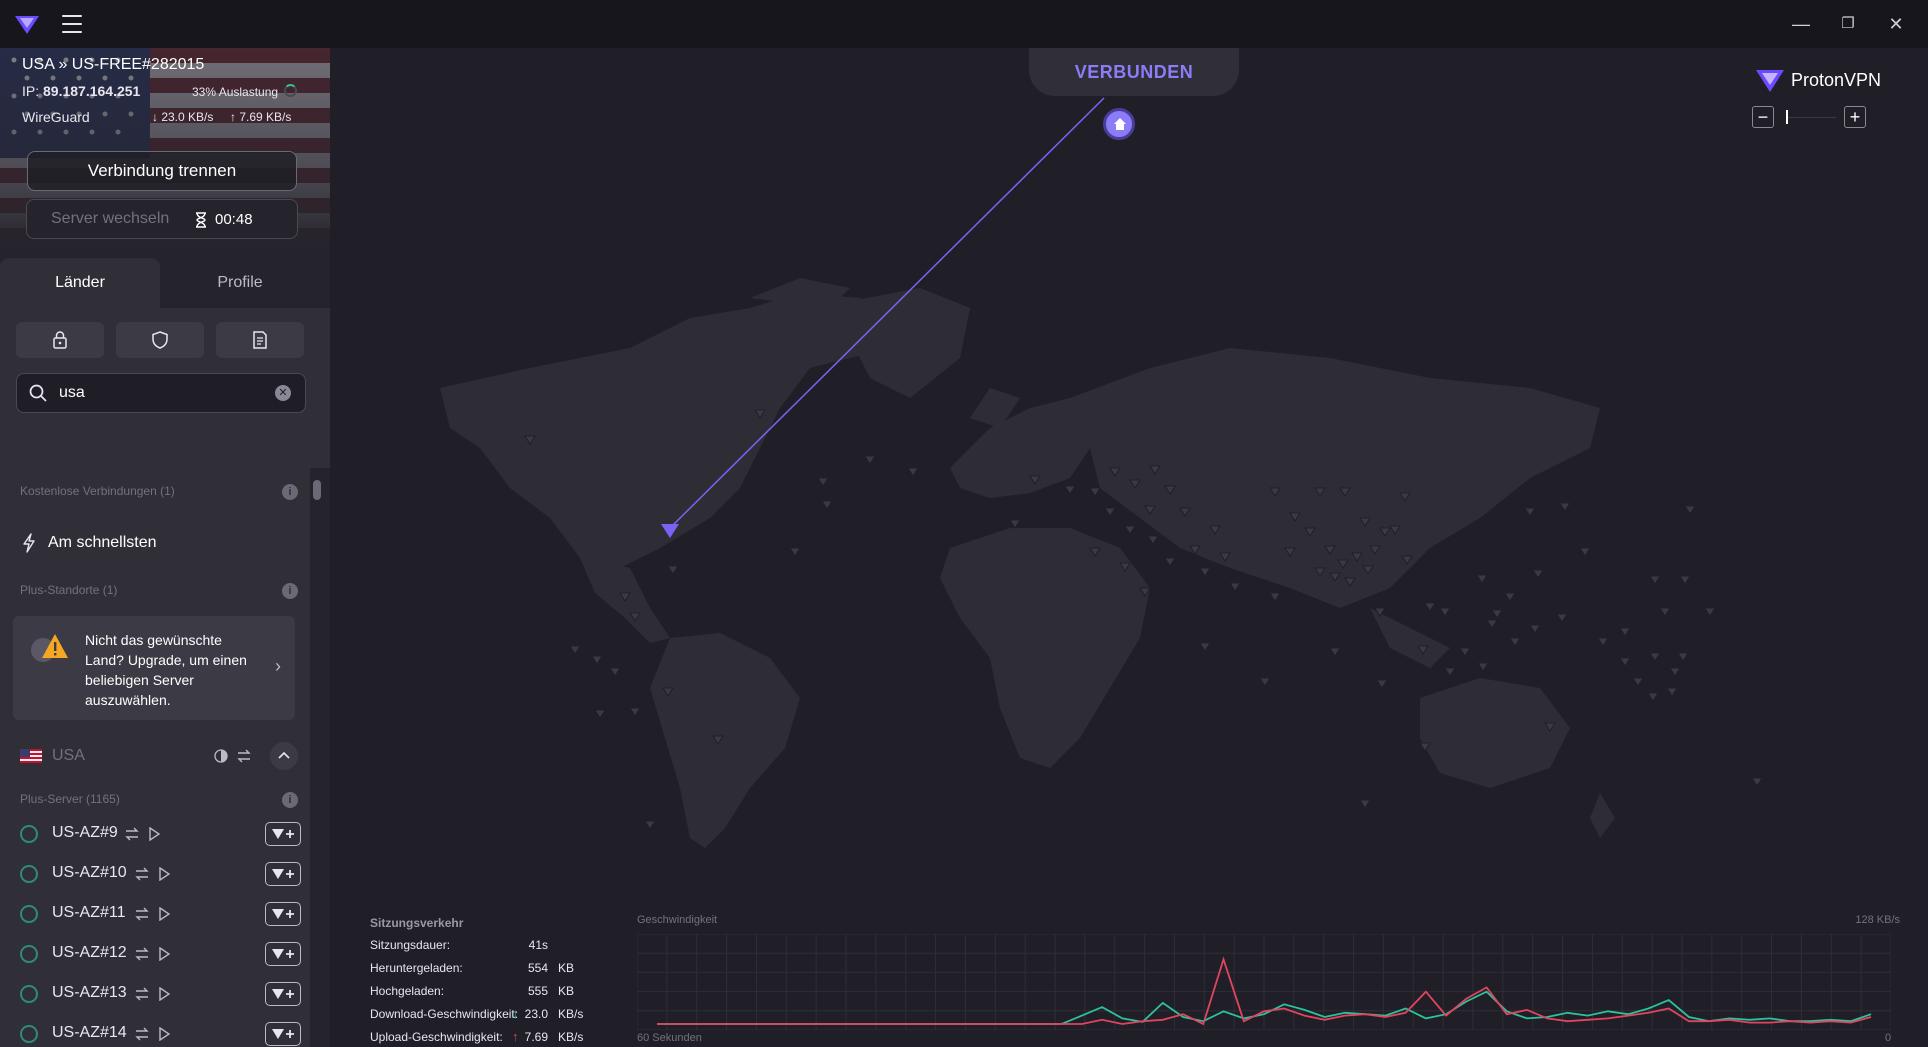 The width and height of the screenshot is (1928, 1047). I want to click on stat-label: Heruntergeladen:, so click(416, 968).